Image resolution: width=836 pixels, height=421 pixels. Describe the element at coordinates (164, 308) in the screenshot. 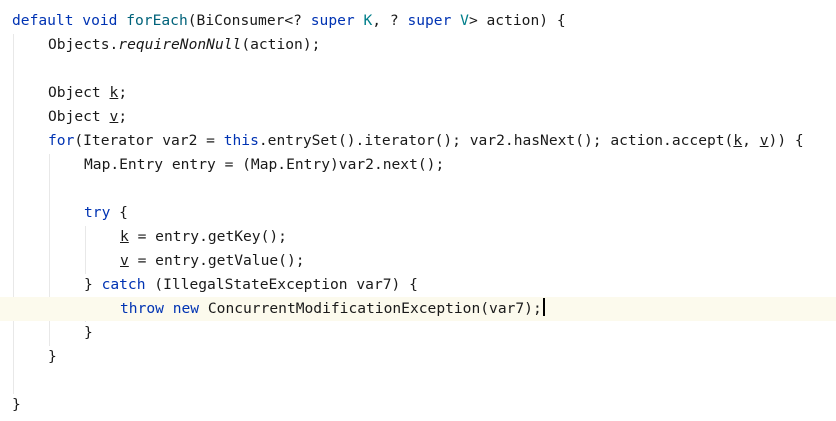

I see `code-token: throw new` at that location.